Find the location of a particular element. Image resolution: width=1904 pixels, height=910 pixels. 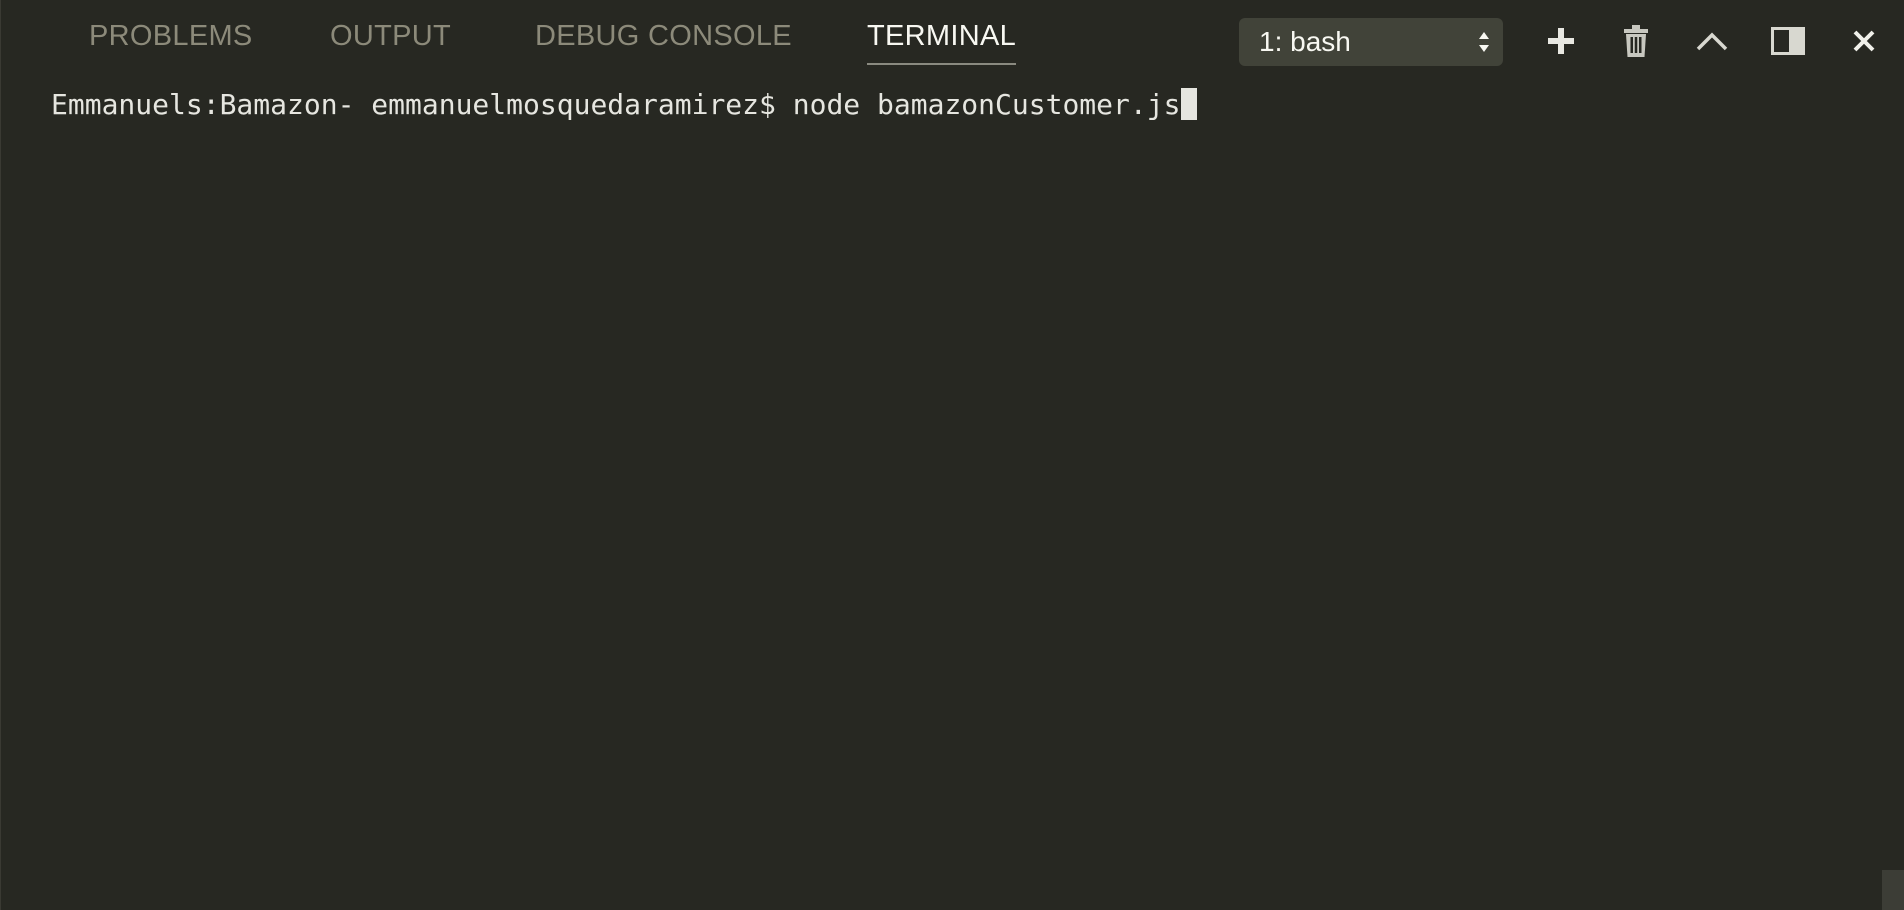

tab-problems: PROBLEMS is located at coordinates (171, 36).